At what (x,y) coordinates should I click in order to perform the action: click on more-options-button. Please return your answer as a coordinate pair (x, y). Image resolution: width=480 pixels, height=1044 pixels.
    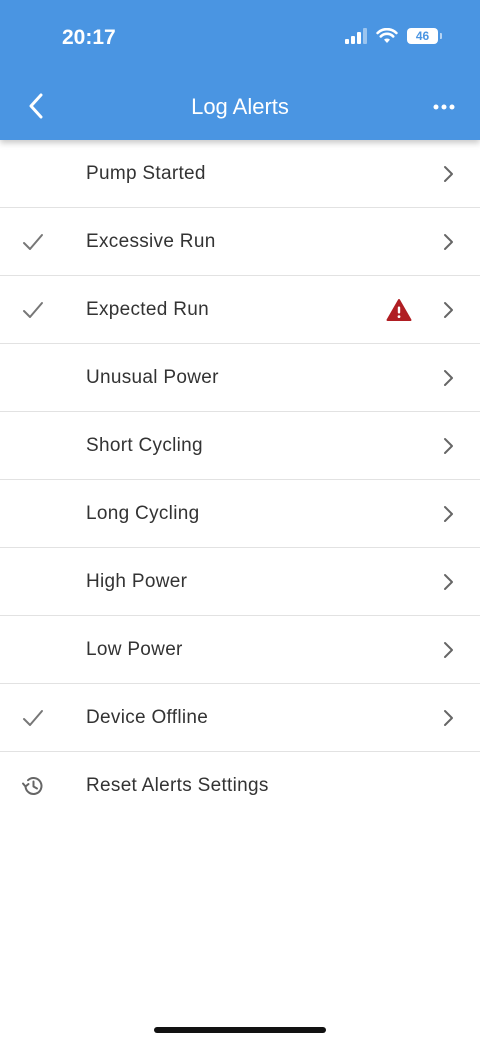
    Looking at the image, I should click on (444, 107).